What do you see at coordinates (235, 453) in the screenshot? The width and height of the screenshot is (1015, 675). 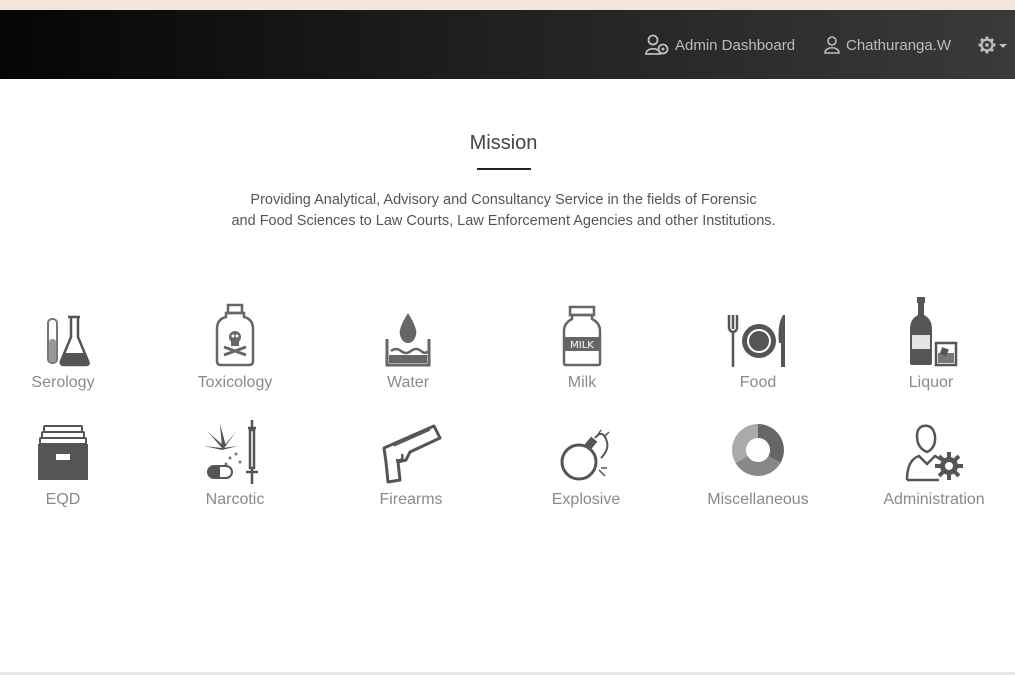 I see `cannabis-syringe-icon` at bounding box center [235, 453].